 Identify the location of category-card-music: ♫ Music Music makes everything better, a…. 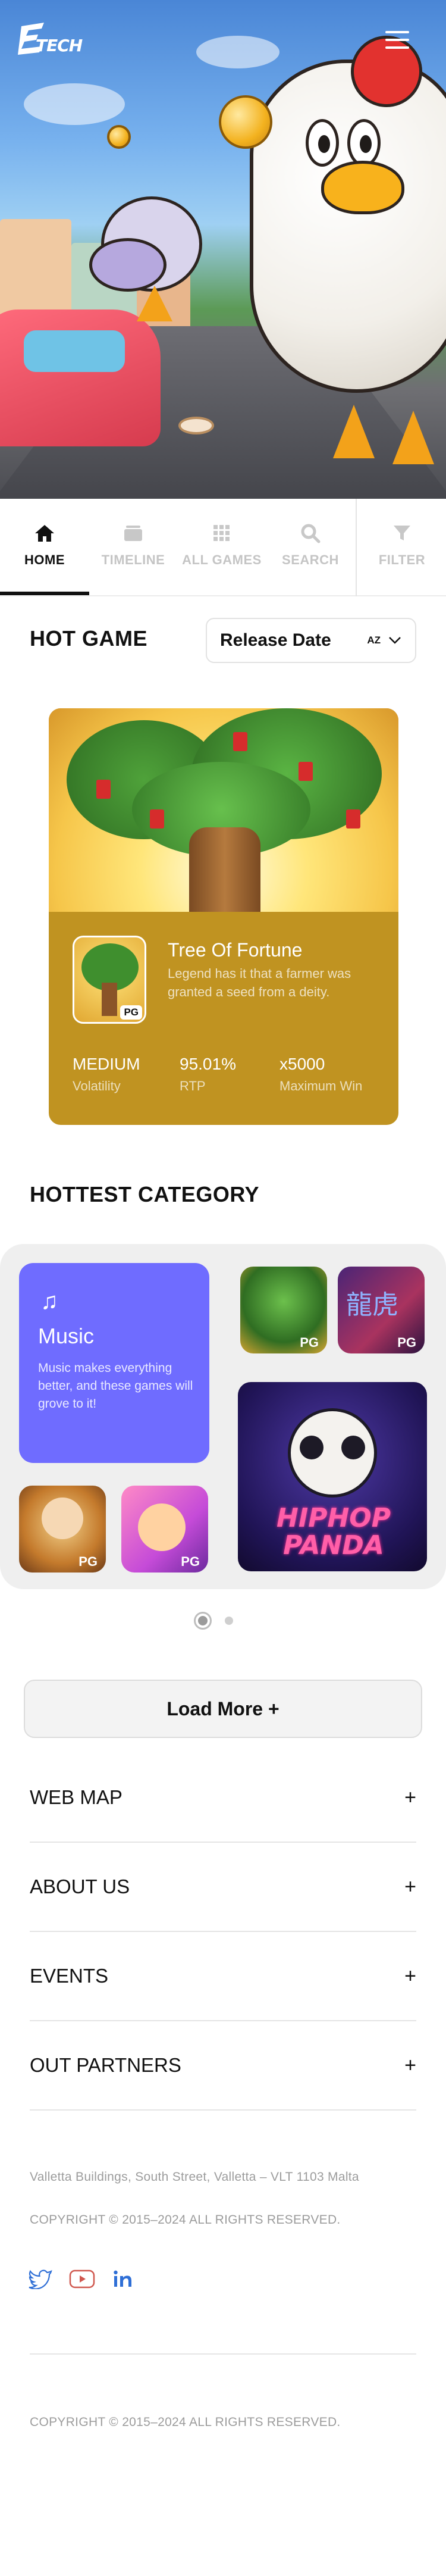
(114, 1363).